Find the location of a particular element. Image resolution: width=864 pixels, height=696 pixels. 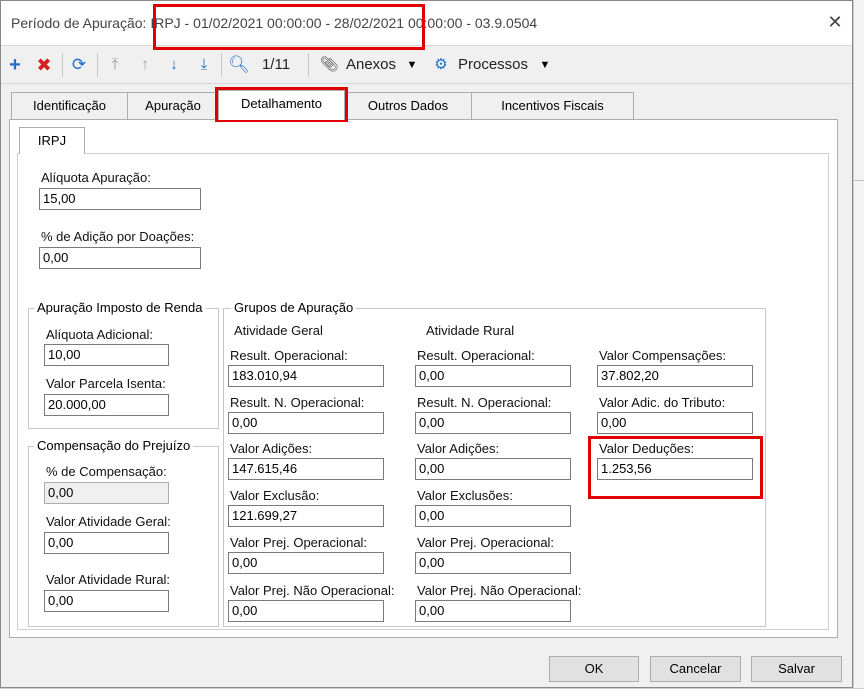

rural-prej-nao-operacional-label: Valor Prej. Não Operacional: is located at coordinates (499, 590).